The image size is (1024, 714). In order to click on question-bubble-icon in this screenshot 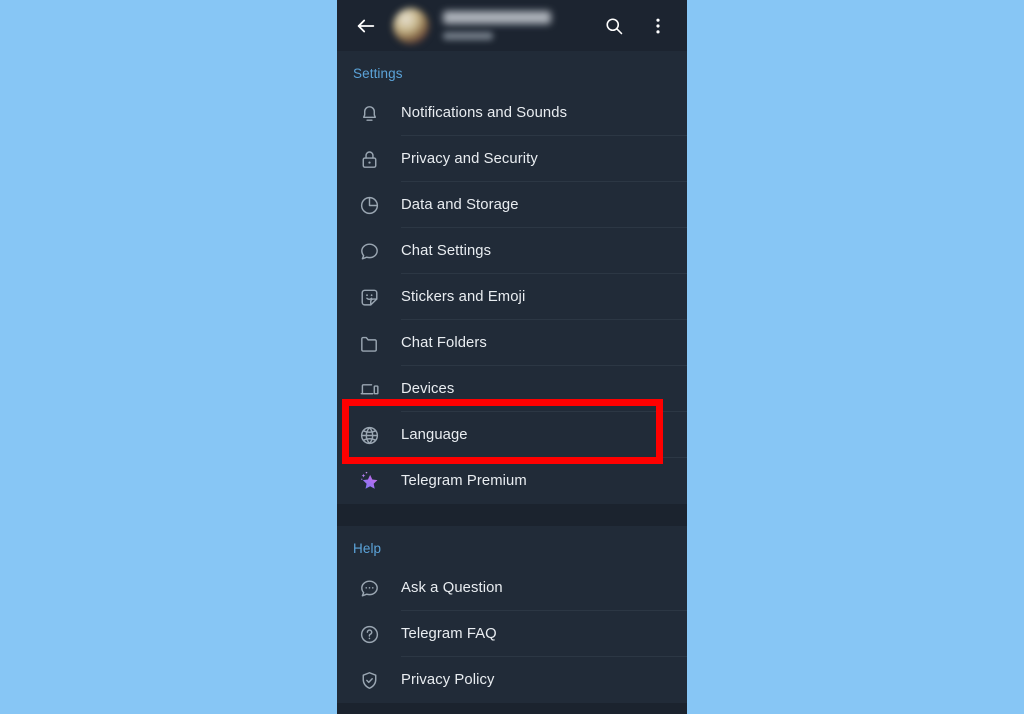, I will do `click(369, 588)`.